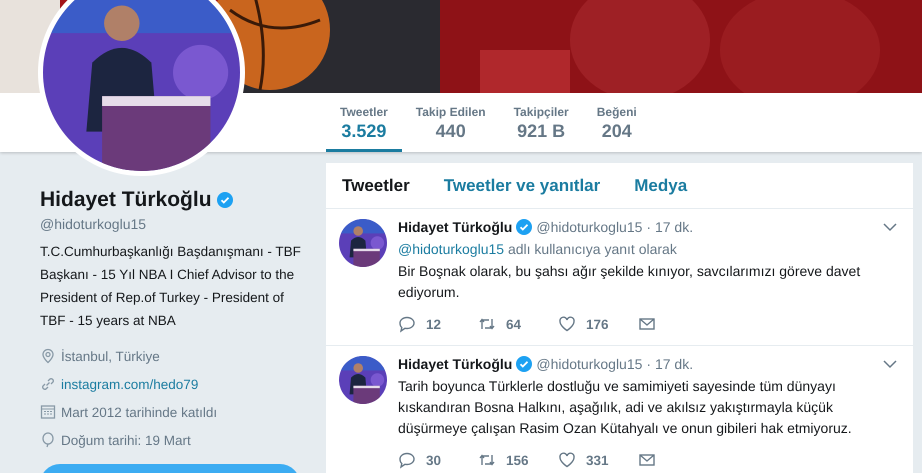 The width and height of the screenshot is (922, 473). I want to click on location-pin-icon, so click(48, 356).